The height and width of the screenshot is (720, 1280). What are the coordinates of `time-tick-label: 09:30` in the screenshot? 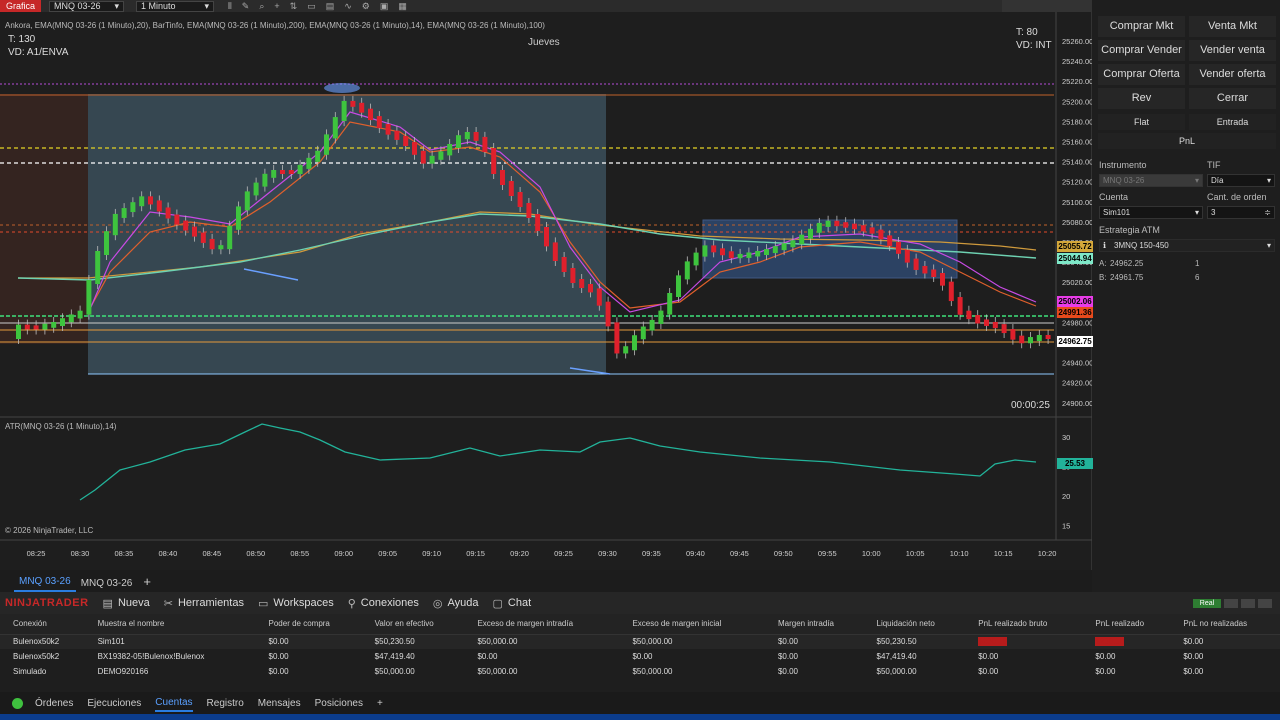 It's located at (607, 553).